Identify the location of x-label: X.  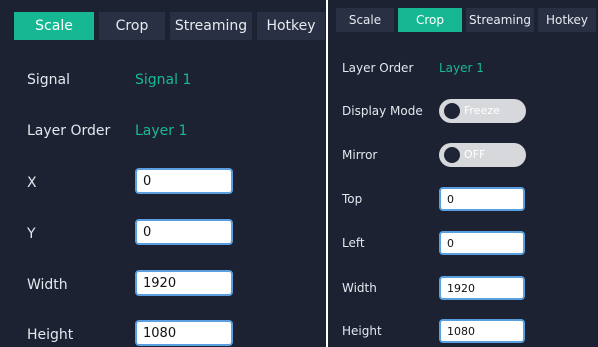
(32, 183).